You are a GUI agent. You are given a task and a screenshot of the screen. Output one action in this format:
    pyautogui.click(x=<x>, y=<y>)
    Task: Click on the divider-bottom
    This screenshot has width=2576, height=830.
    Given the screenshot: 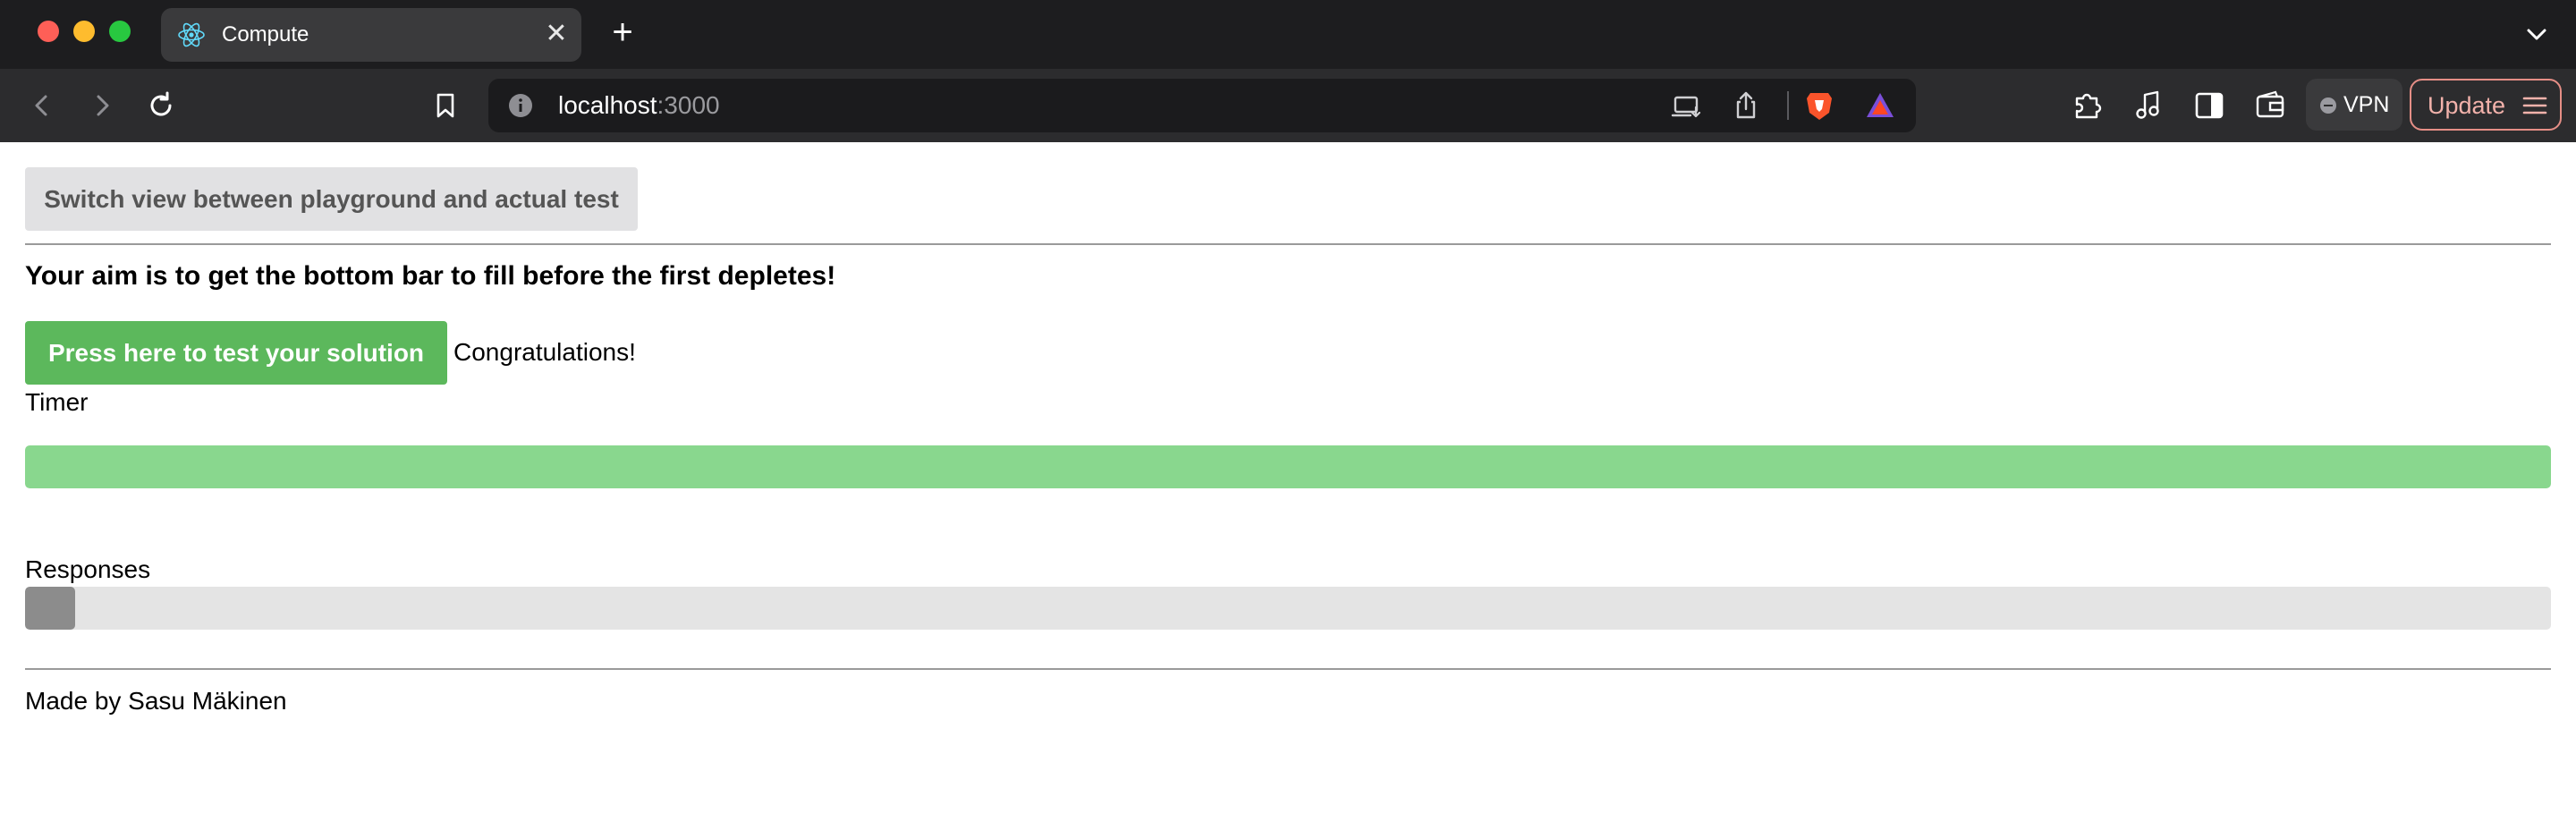 What is the action you would take?
    pyautogui.click(x=1288, y=669)
    